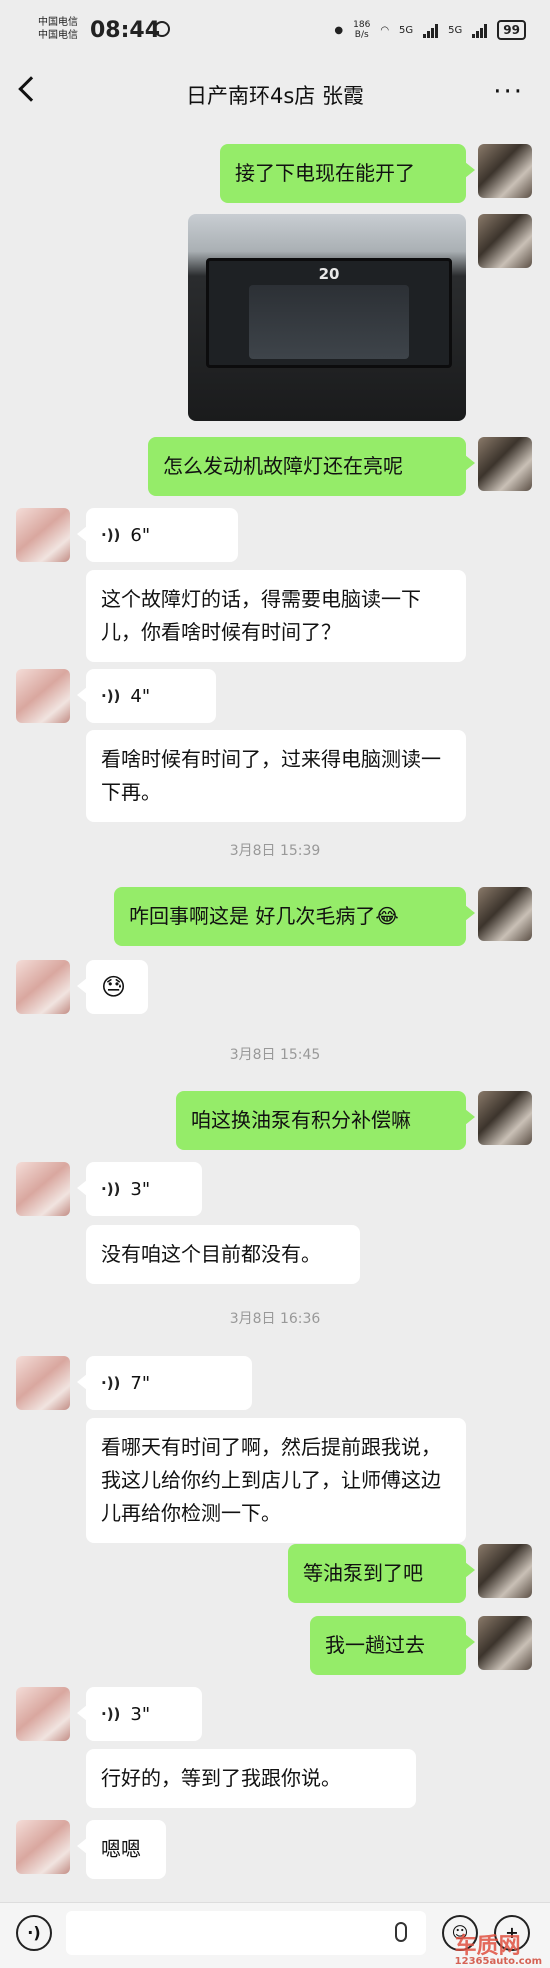  What do you see at coordinates (362, 25) in the screenshot?
I see `net-speed-value: 186` at bounding box center [362, 25].